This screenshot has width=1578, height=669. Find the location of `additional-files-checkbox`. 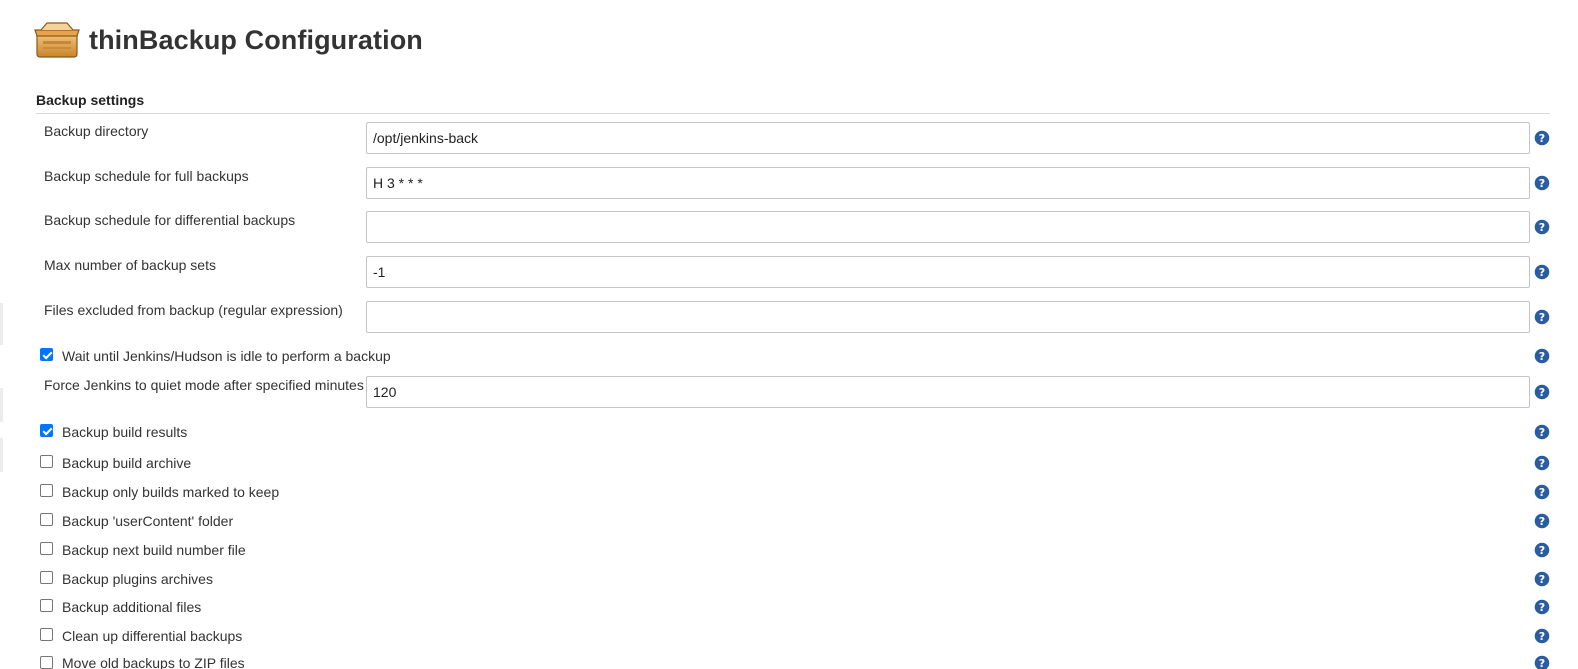

additional-files-checkbox is located at coordinates (46, 605).